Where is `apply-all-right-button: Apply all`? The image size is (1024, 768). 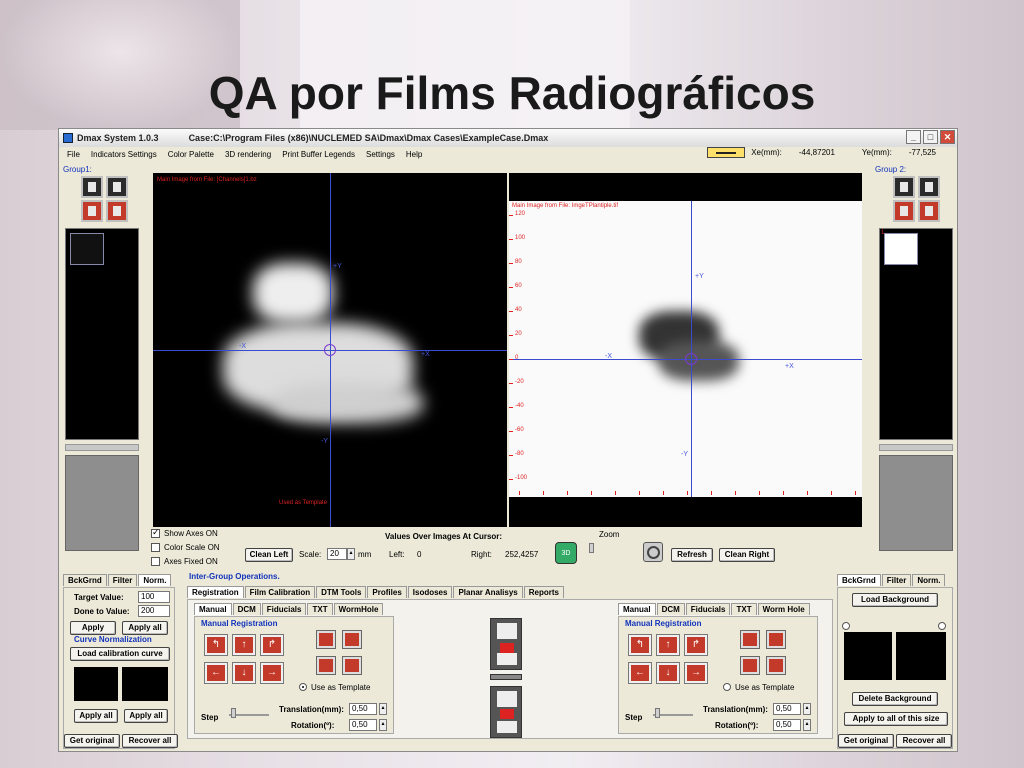 apply-all-right-button: Apply all is located at coordinates (146, 716).